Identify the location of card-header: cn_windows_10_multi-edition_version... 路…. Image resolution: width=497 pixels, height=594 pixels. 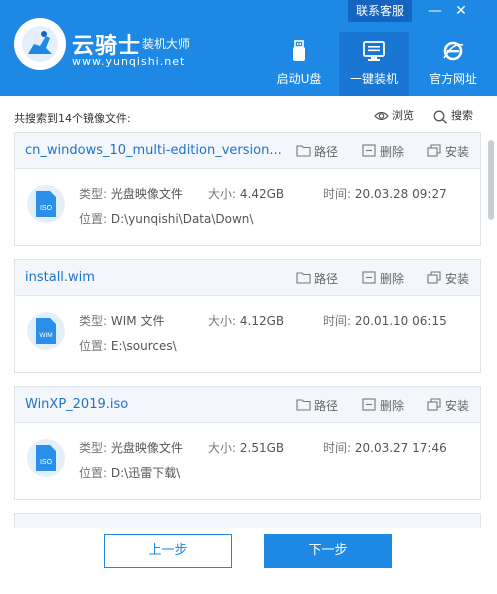
(247, 151).